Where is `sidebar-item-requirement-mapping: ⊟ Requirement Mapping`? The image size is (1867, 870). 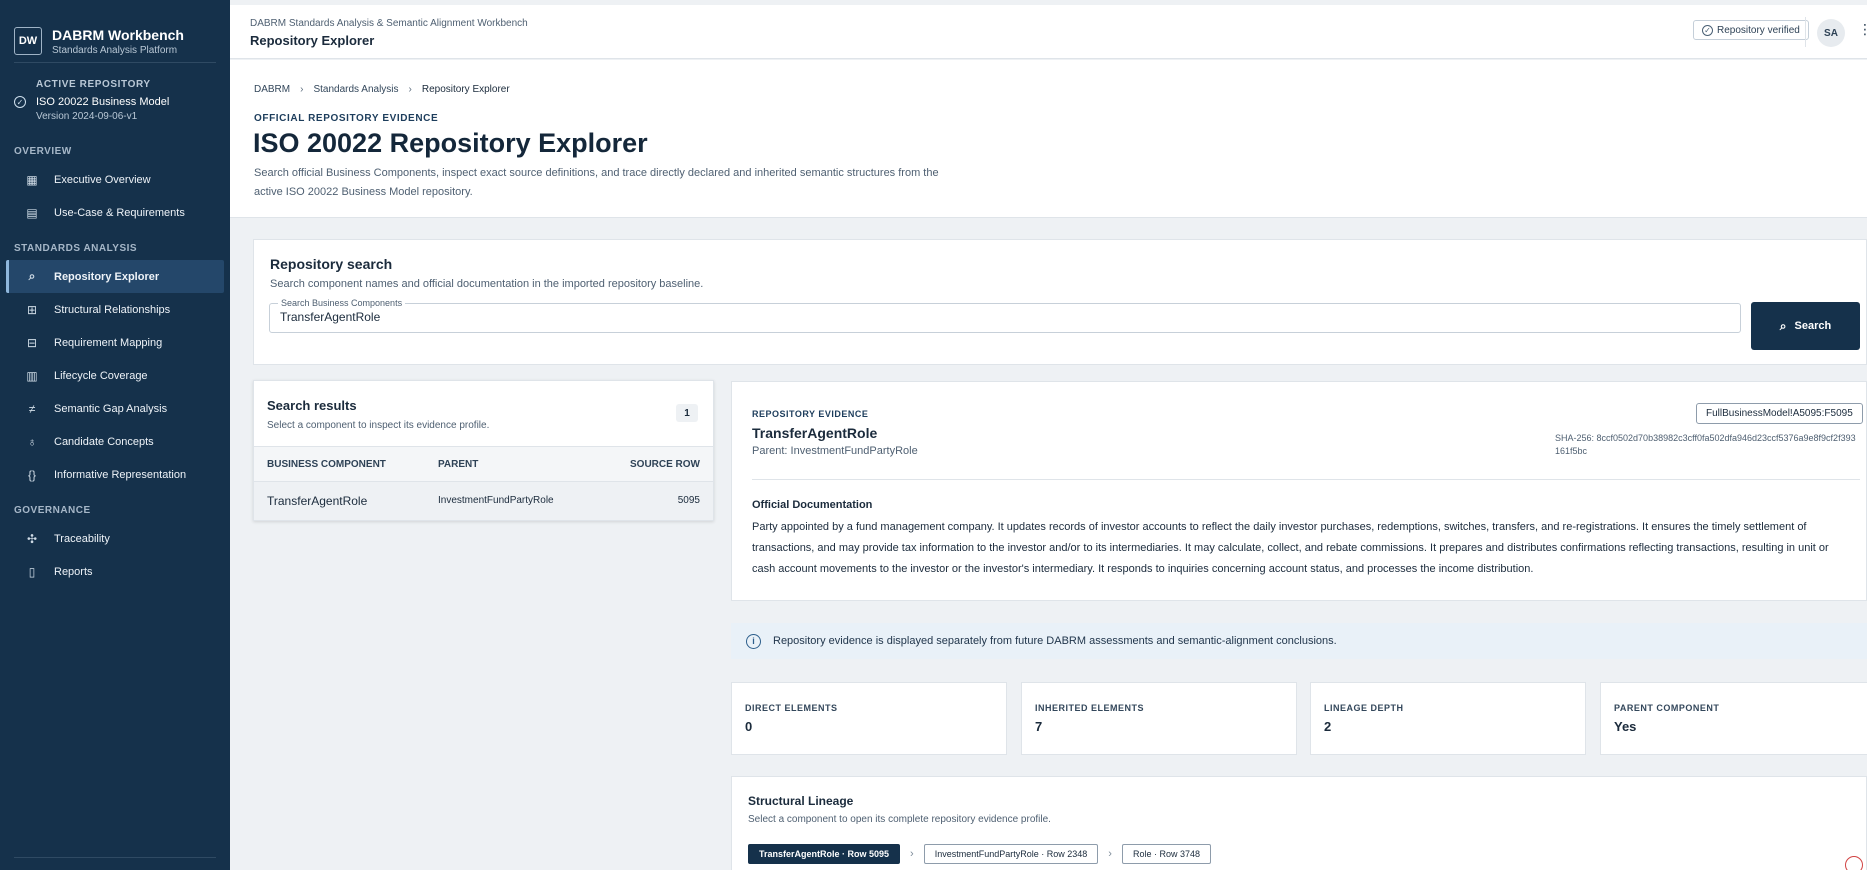 sidebar-item-requirement-mapping: ⊟ Requirement Mapping is located at coordinates (115, 342).